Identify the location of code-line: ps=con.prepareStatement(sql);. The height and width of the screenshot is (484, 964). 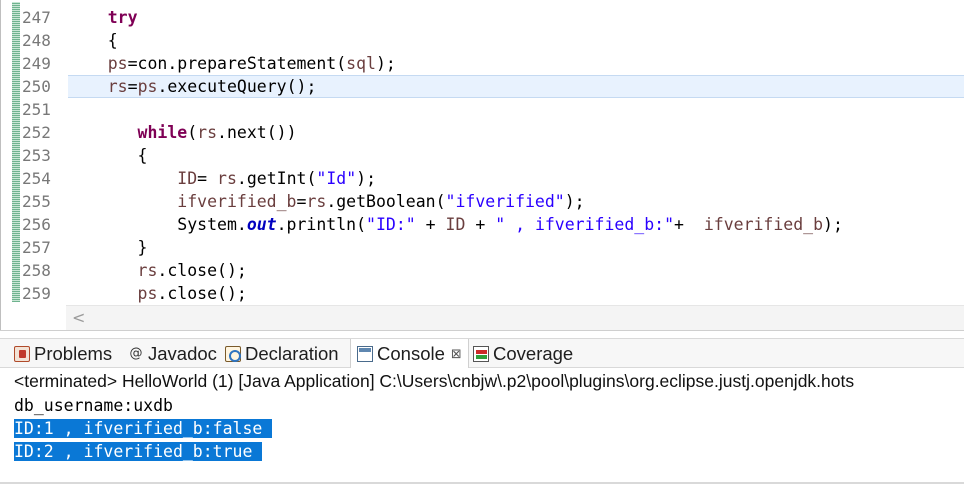
(516, 63).